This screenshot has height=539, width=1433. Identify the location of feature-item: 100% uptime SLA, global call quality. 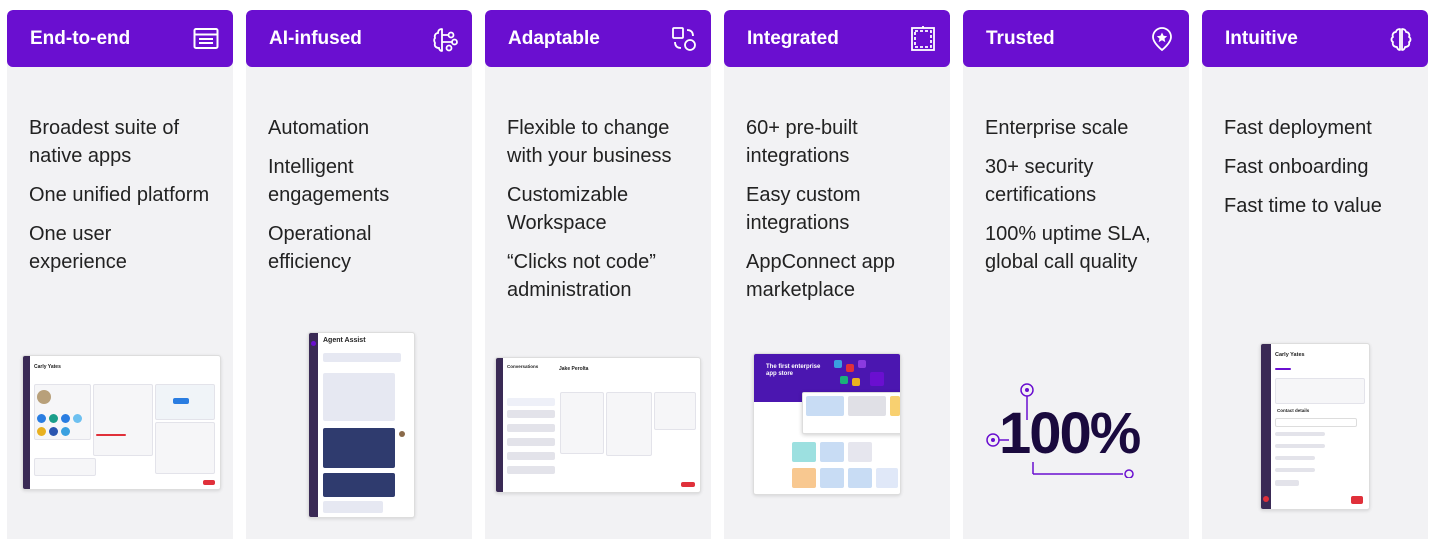
(1068, 248).